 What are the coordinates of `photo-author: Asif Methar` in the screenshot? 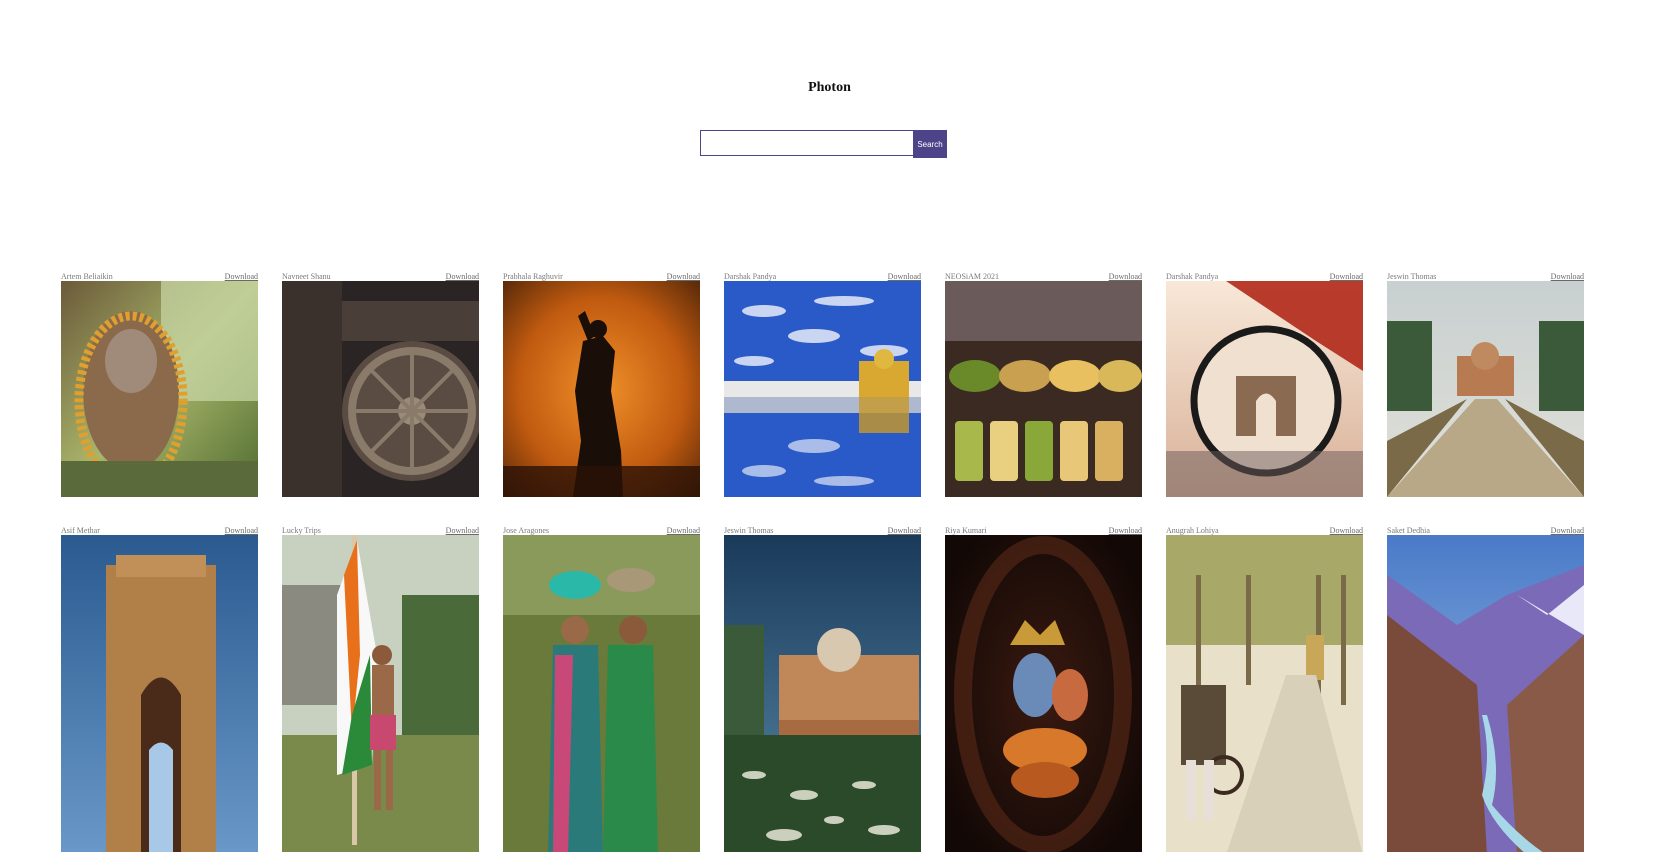 It's located at (80, 530).